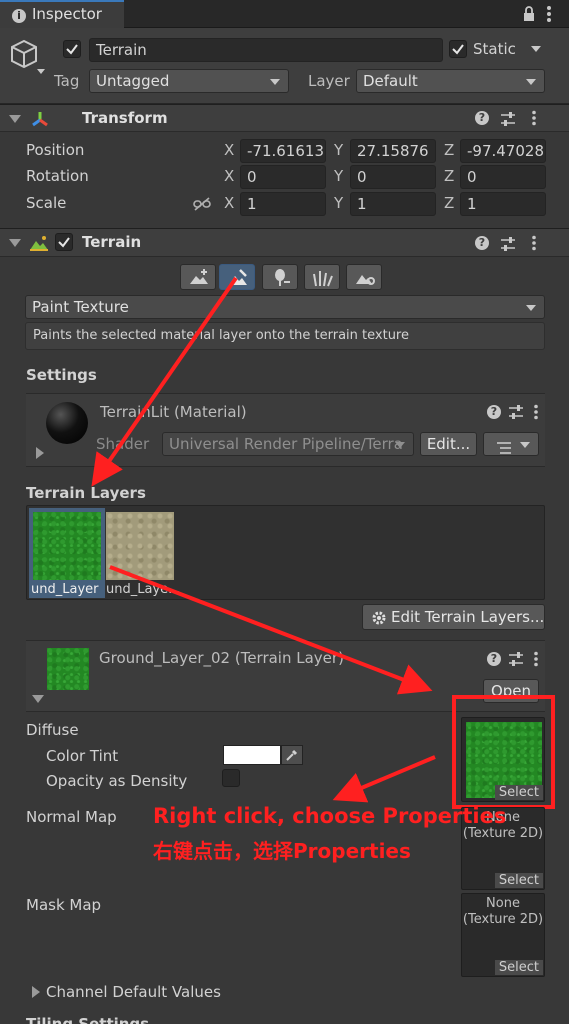 The height and width of the screenshot is (1024, 569). I want to click on annotation-text-english: Right click, choose Properties, so click(330, 816).